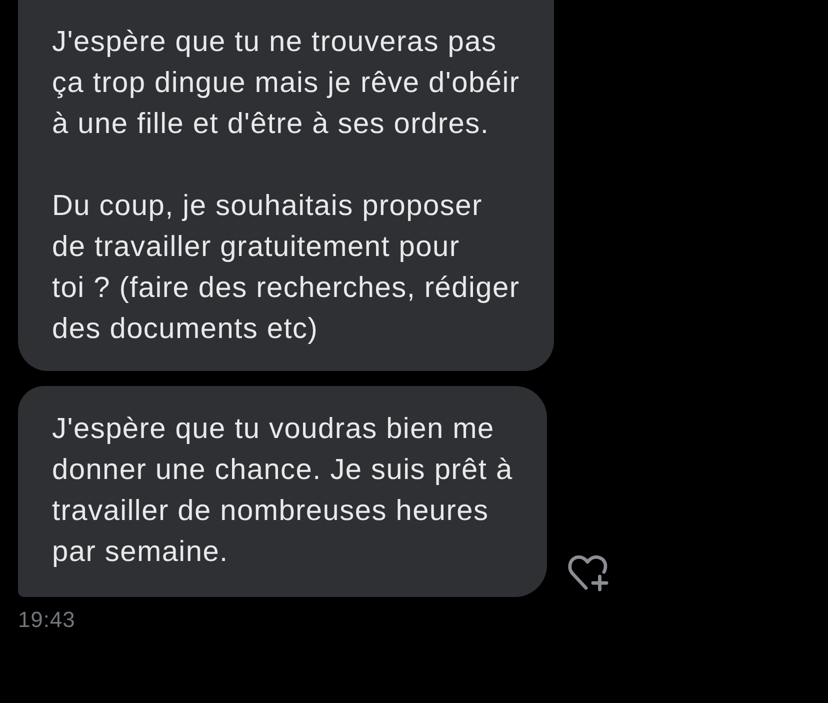  Describe the element at coordinates (286, 83) in the screenshot. I see `message-text: J'espère que tu ne trouveras pas ça trop dingue mais je rêve d'obéir à une fille et d'être à ses ordres.` at that location.